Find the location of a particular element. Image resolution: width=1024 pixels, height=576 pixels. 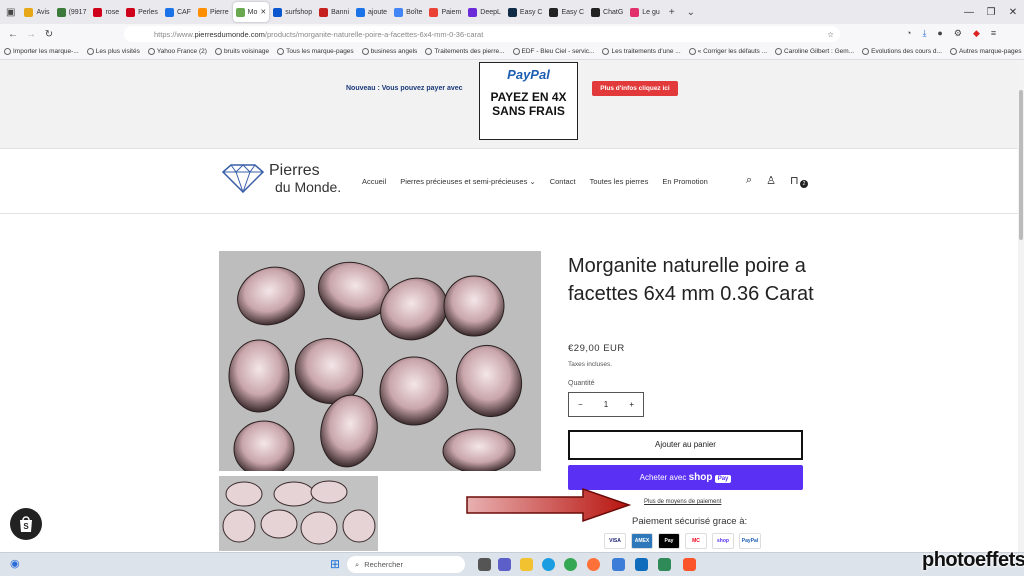

edge-icon is located at coordinates (548, 564).